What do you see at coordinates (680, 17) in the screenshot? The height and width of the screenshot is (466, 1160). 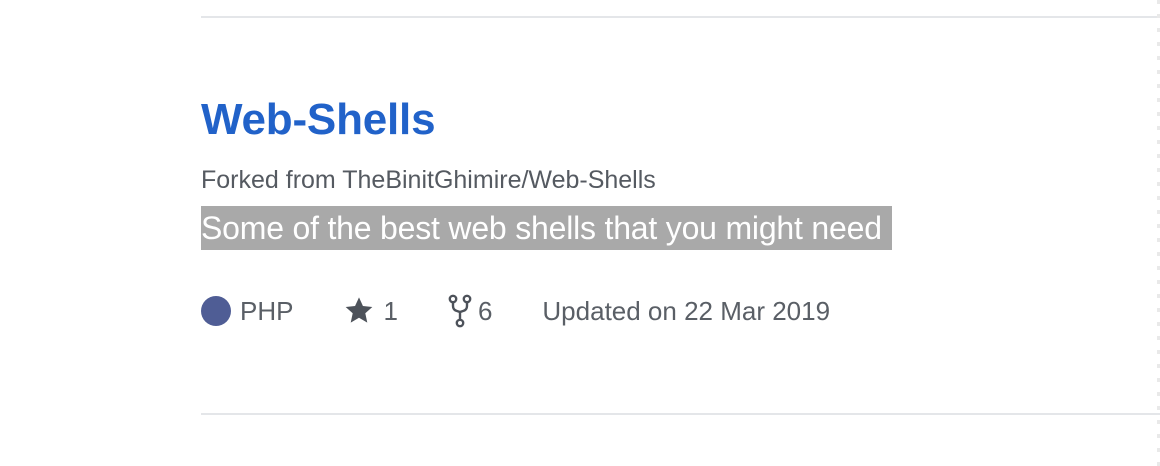 I see `top-divider` at bounding box center [680, 17].